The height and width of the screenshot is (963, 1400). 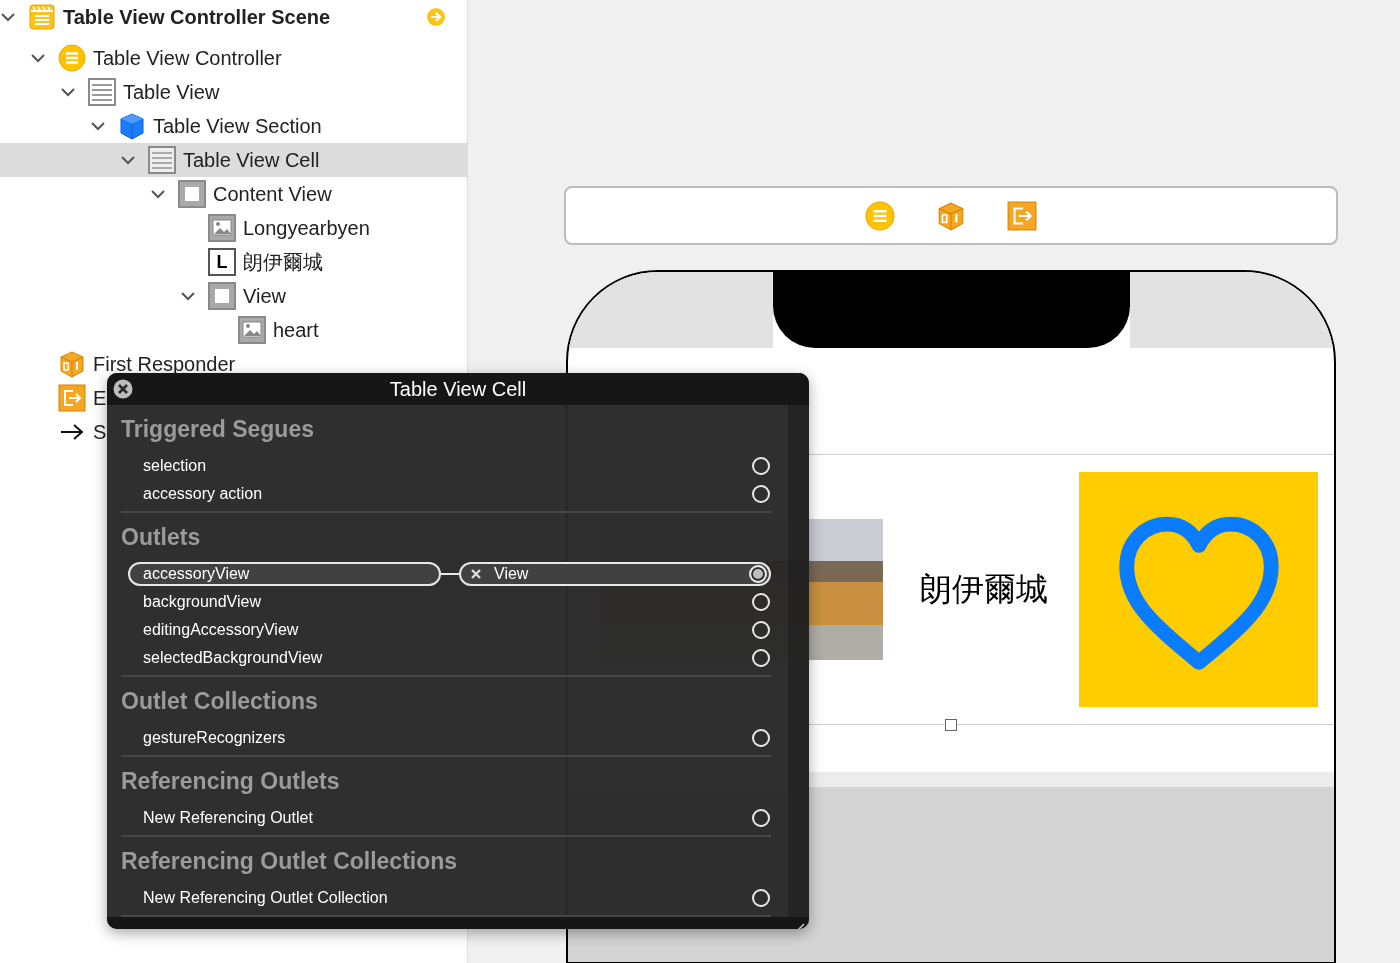 I want to click on section-heading: Referencing Outlet Collections, so click(x=289, y=861).